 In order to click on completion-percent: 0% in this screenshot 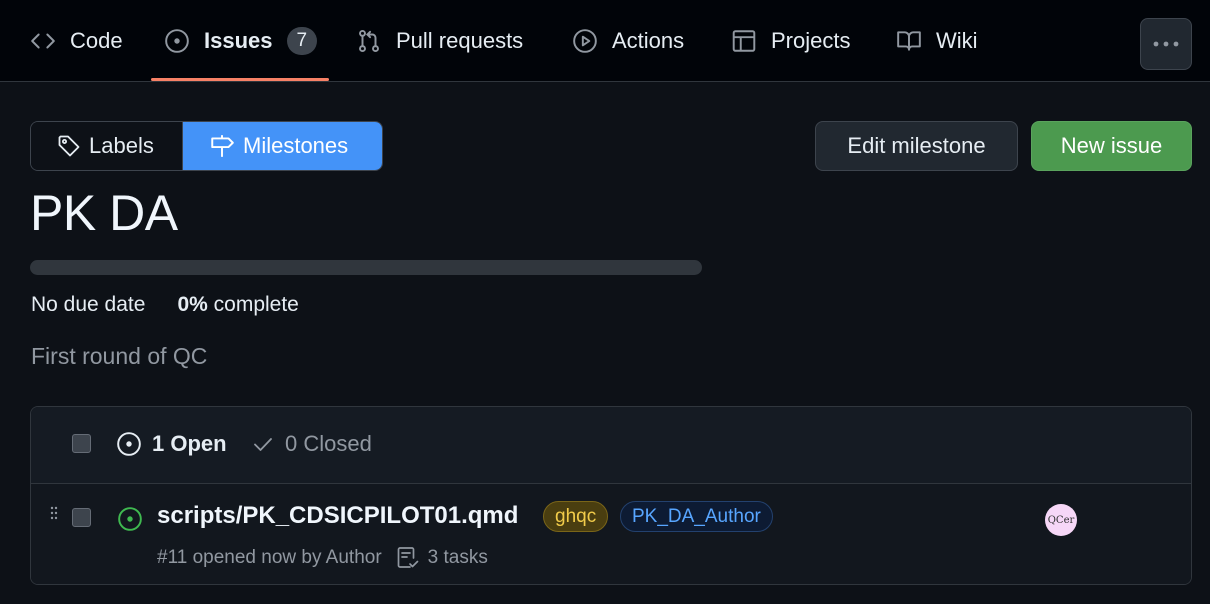, I will do `click(192, 304)`.